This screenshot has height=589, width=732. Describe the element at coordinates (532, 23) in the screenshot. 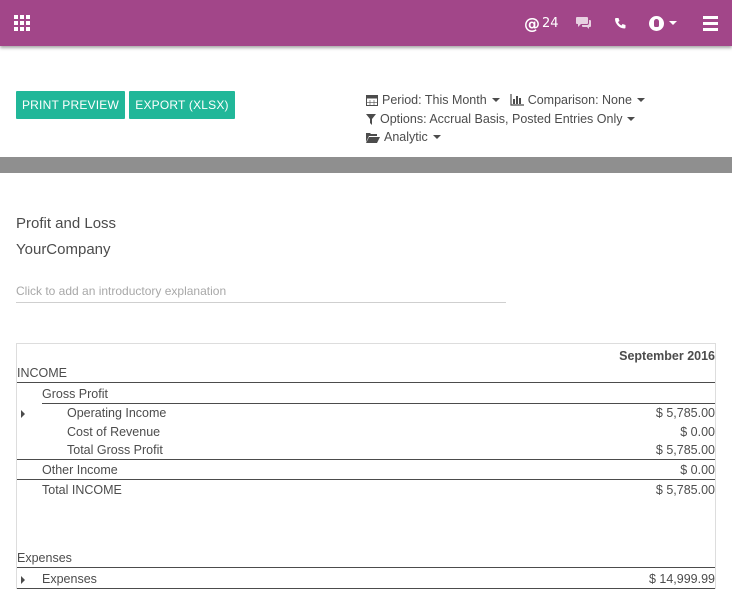

I see `at-icon: @` at that location.